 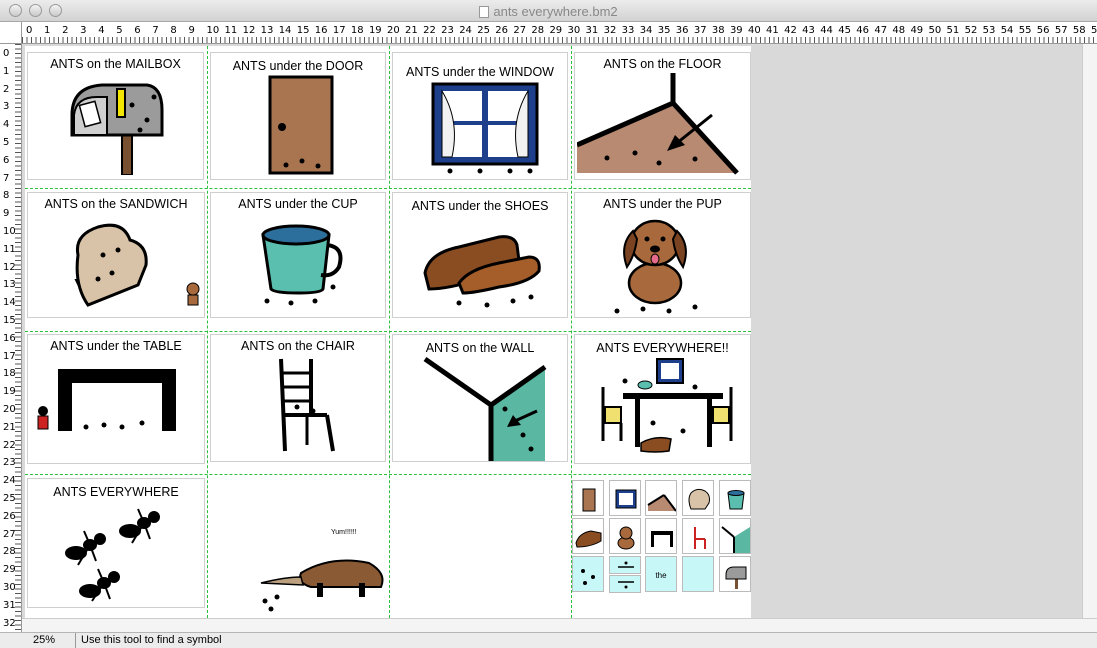 I want to click on mini-cell-blank, so click(x=698, y=574).